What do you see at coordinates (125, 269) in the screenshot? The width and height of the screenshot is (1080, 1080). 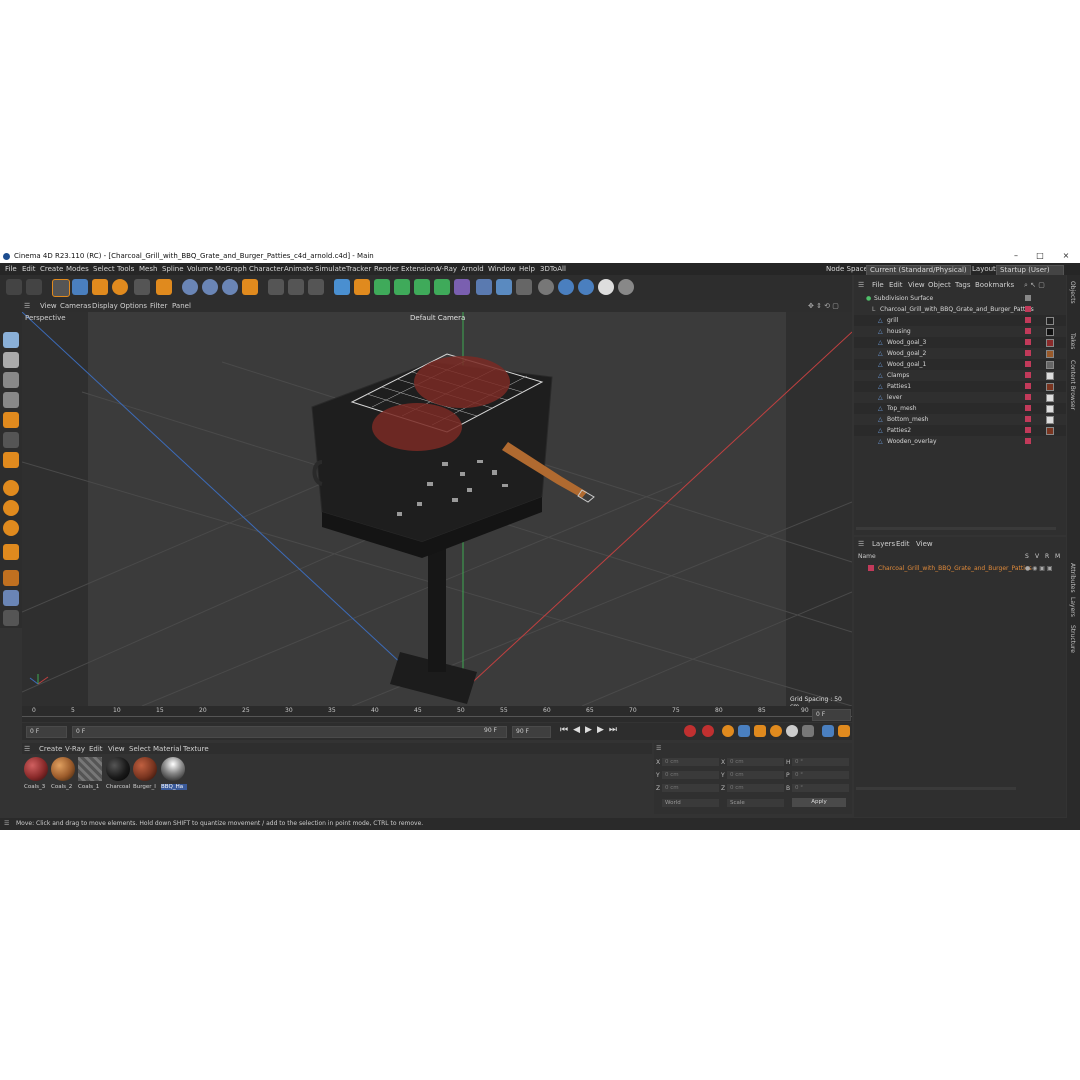 I see `menu-tools: Tools` at bounding box center [125, 269].